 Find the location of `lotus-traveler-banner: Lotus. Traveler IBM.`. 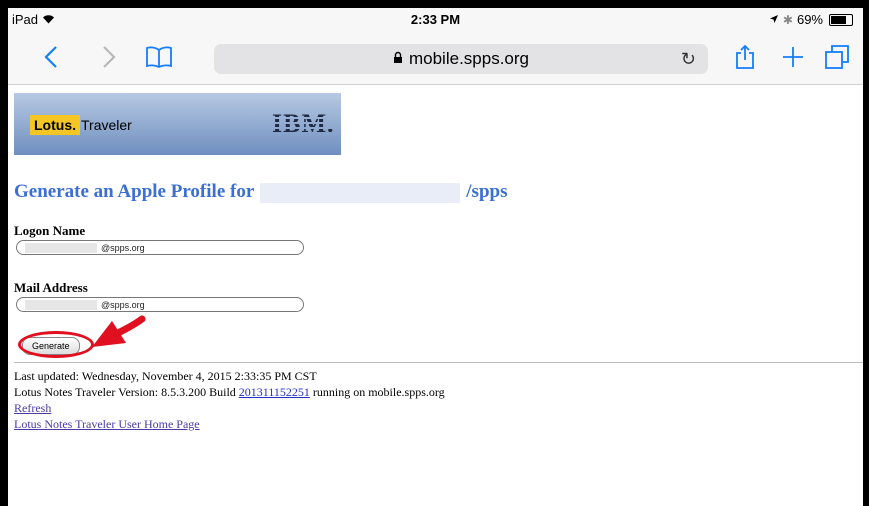

lotus-traveler-banner: Lotus. Traveler IBM. is located at coordinates (177, 124).